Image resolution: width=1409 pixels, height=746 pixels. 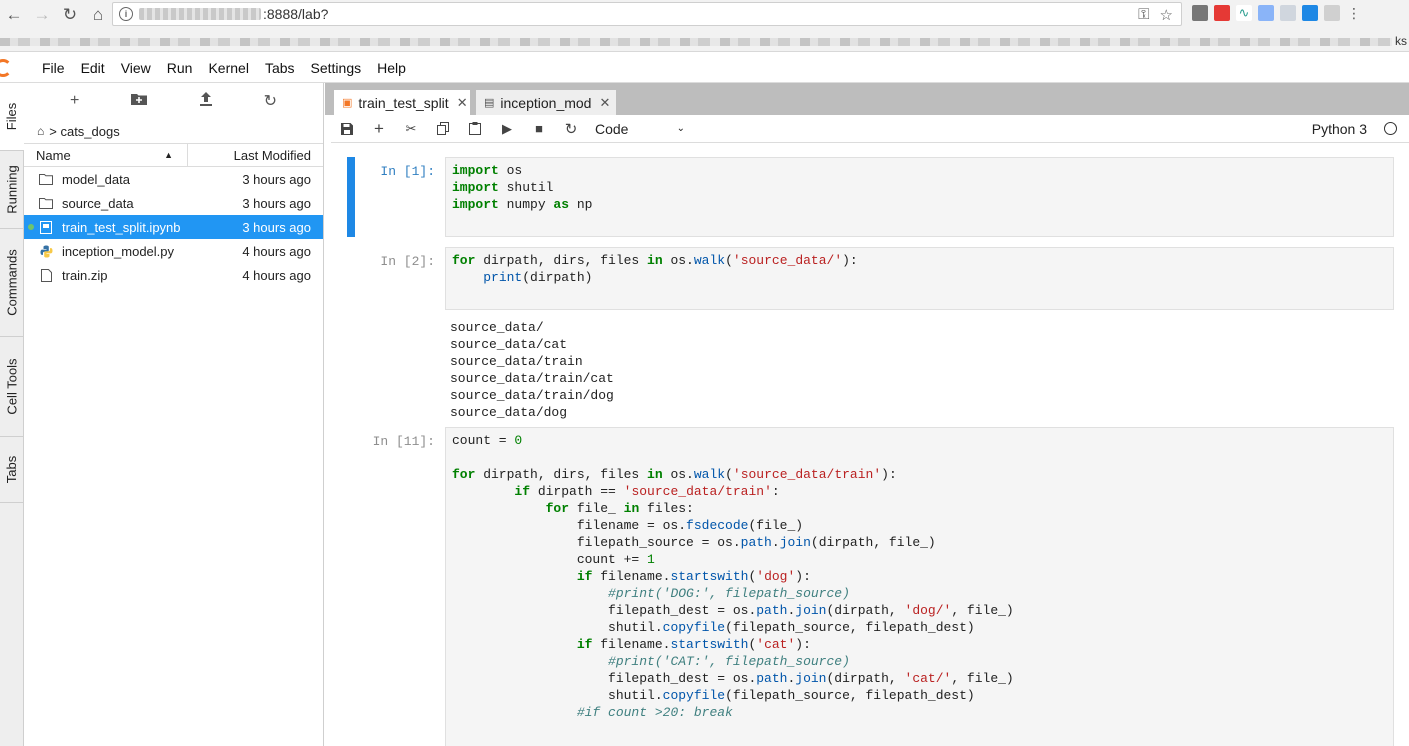 I want to click on left-sidebar-tabs: Files Running Commands Cell Tools Tabs, so click(x=12, y=414).